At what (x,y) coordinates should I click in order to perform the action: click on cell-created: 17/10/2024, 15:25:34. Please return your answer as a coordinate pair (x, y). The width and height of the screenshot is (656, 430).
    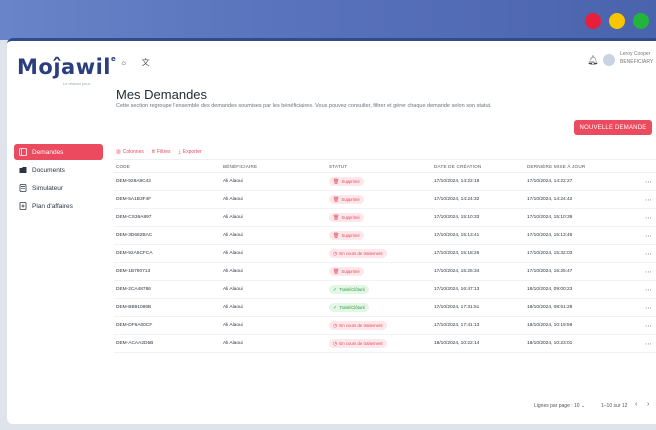
    Looking at the image, I should click on (457, 271).